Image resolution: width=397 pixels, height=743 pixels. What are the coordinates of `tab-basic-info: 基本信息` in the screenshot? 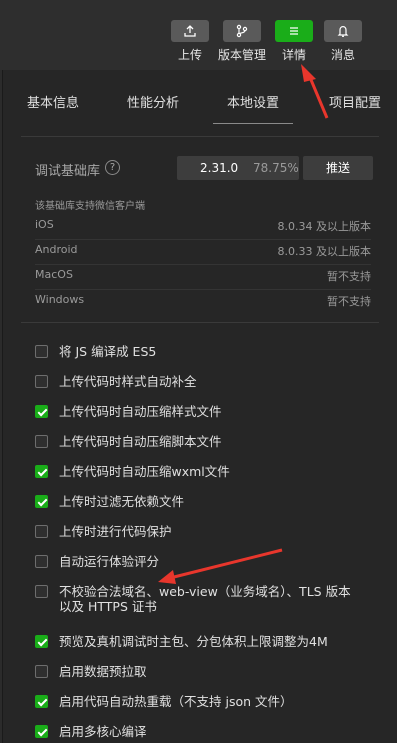 It's located at (53, 101).